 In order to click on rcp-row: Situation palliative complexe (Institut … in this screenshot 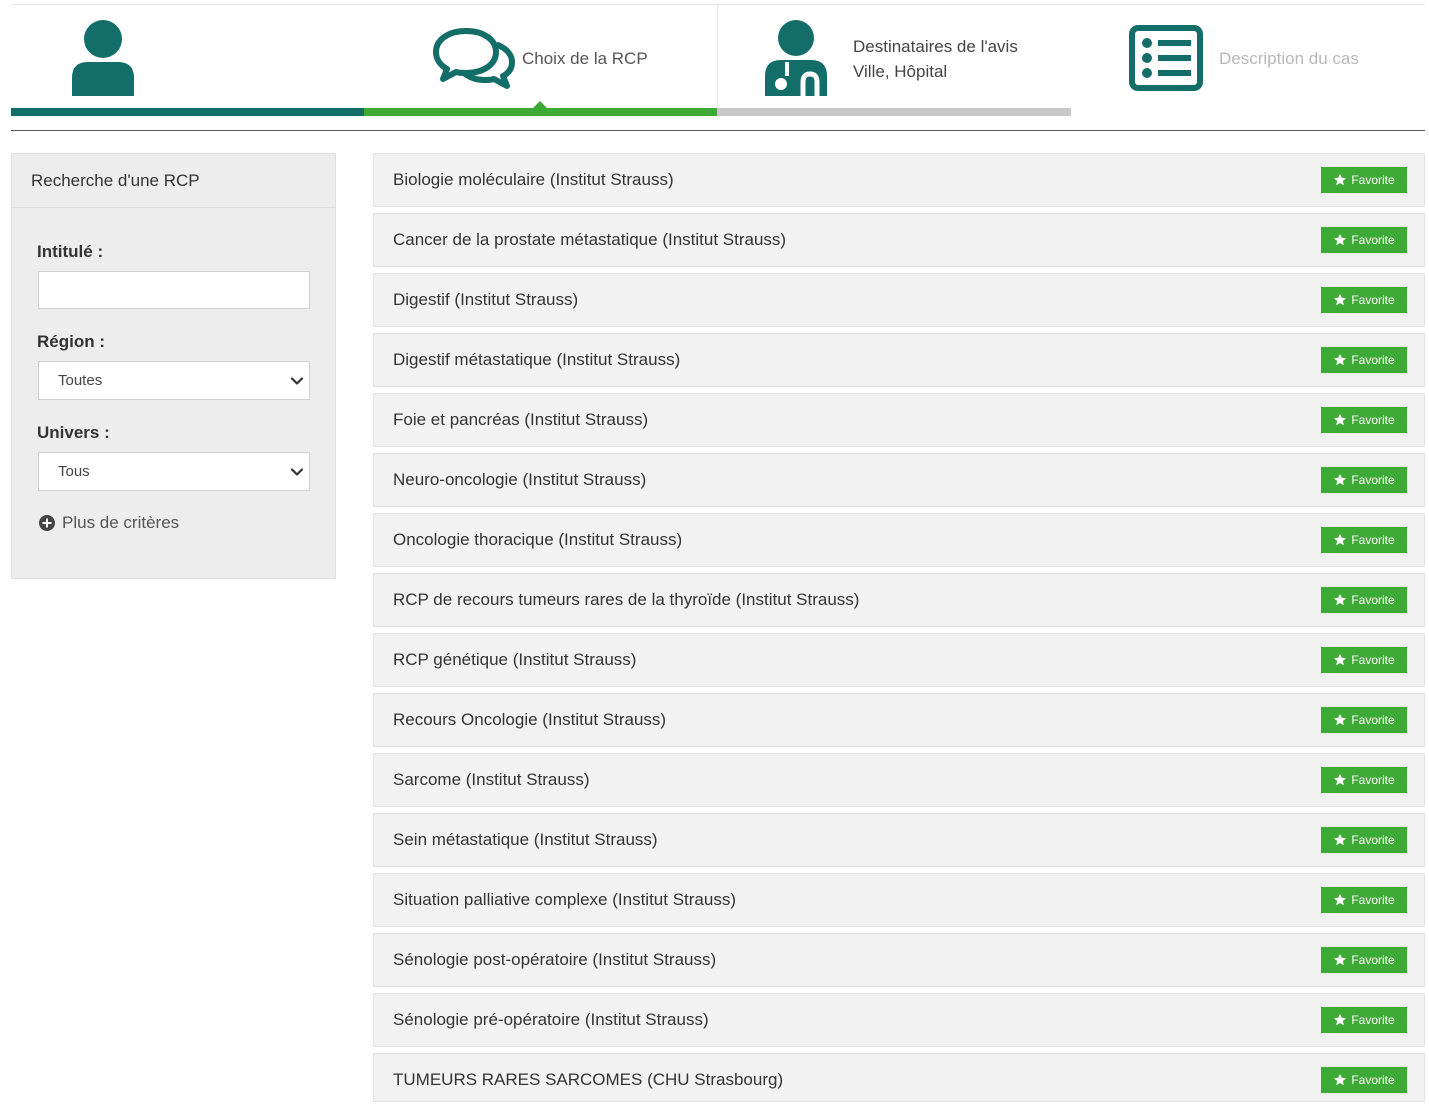, I will do `click(899, 900)`.